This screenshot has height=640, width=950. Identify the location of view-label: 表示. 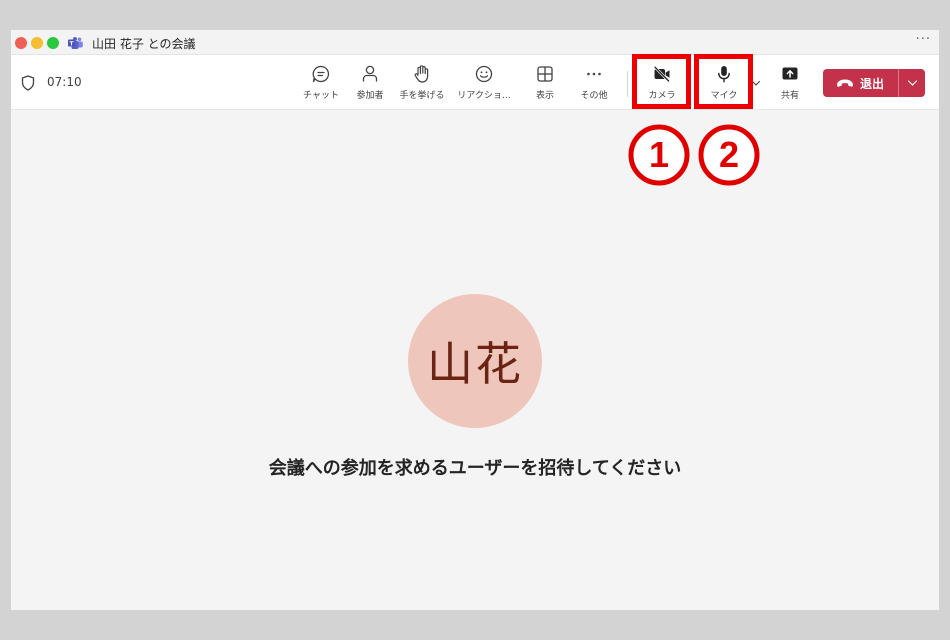
(544, 96).